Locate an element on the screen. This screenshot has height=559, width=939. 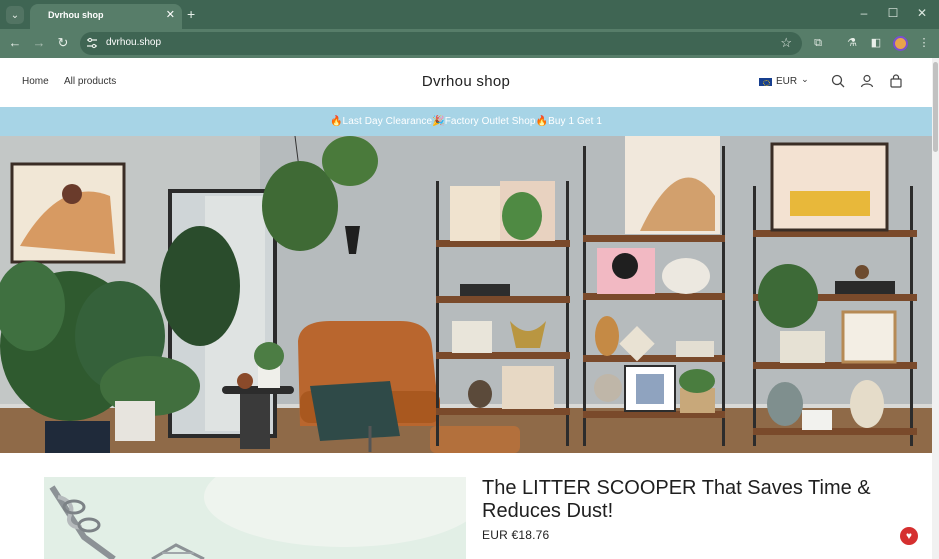
tab-search-button: ⌄ is located at coordinates (15, 15).